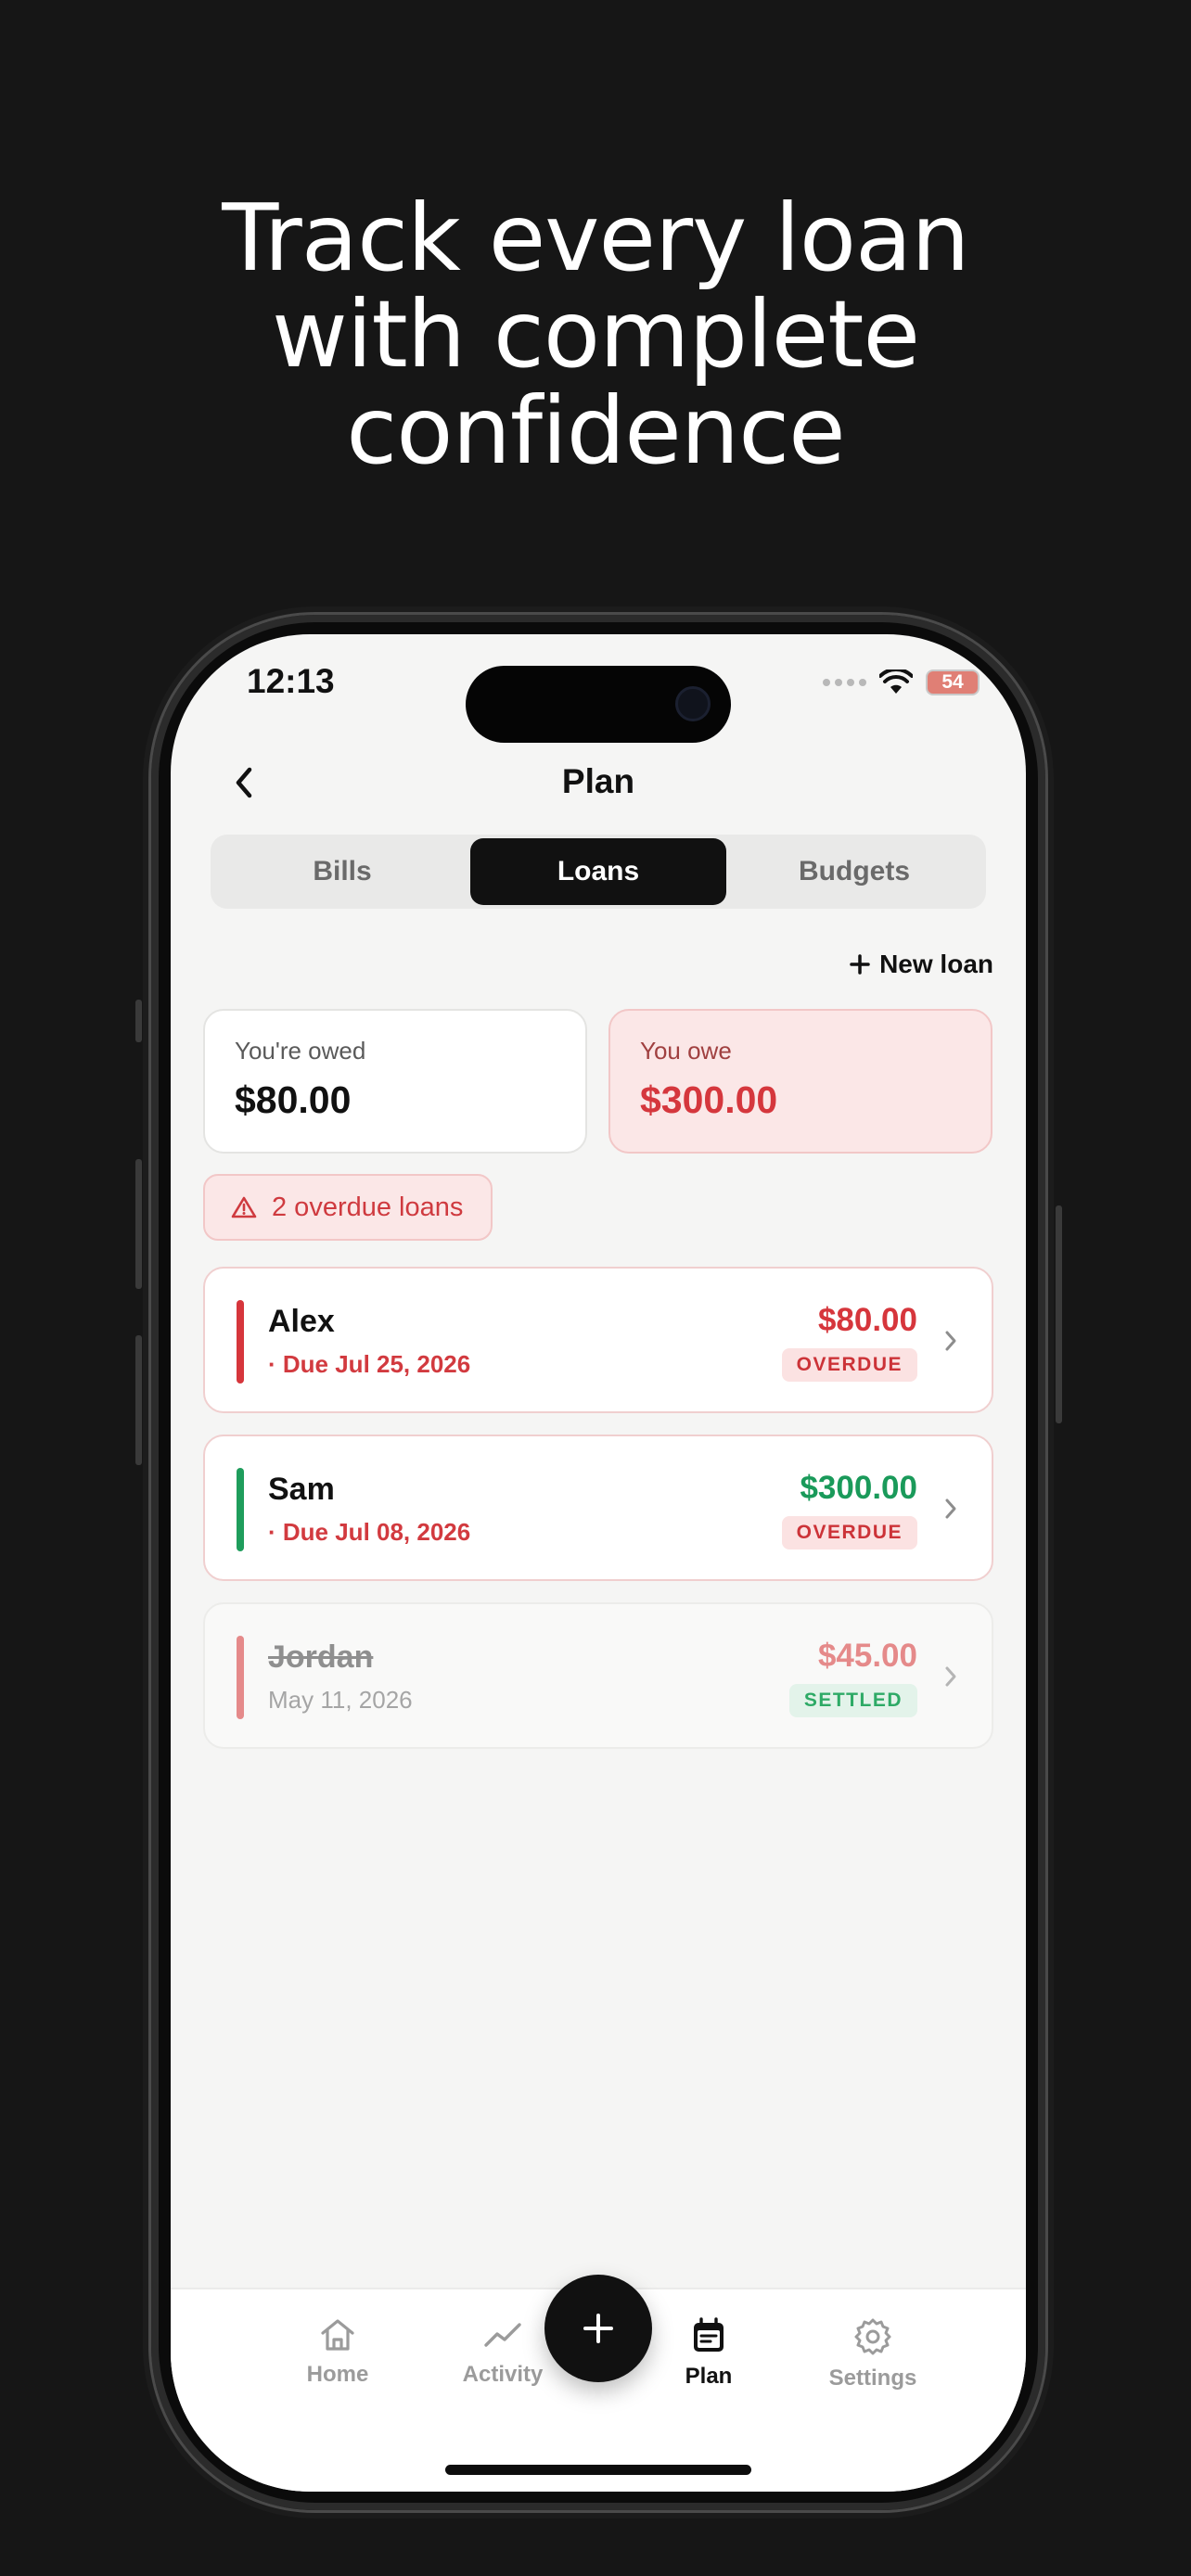  I want to click on loan-row-alex: Alex · Due Jul 25, 2026 $80.00 OVERDUE, so click(598, 1340).